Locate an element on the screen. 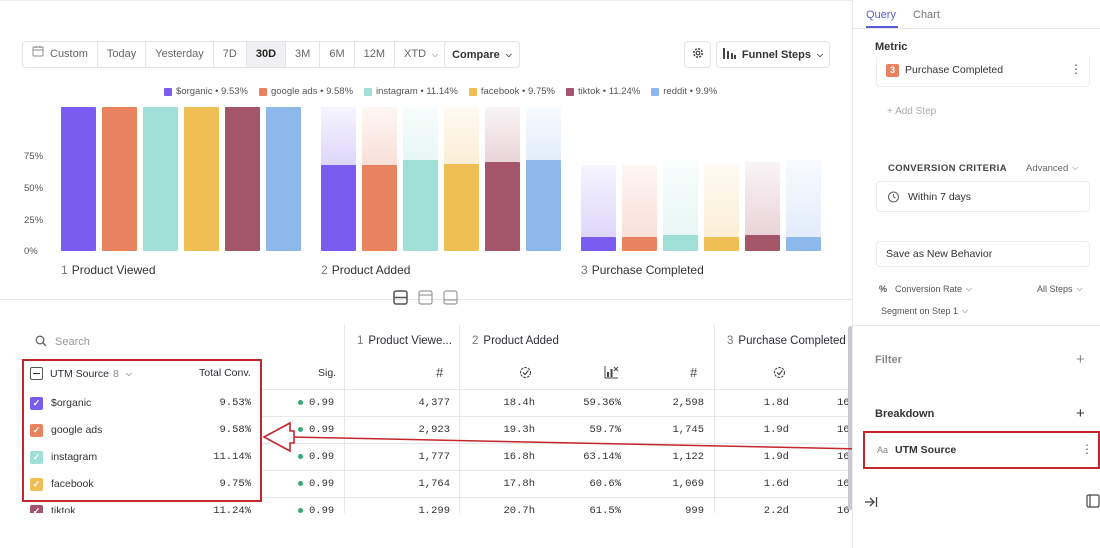  all-steps-dropdown: All Steps ⌵ is located at coordinates (1060, 289).